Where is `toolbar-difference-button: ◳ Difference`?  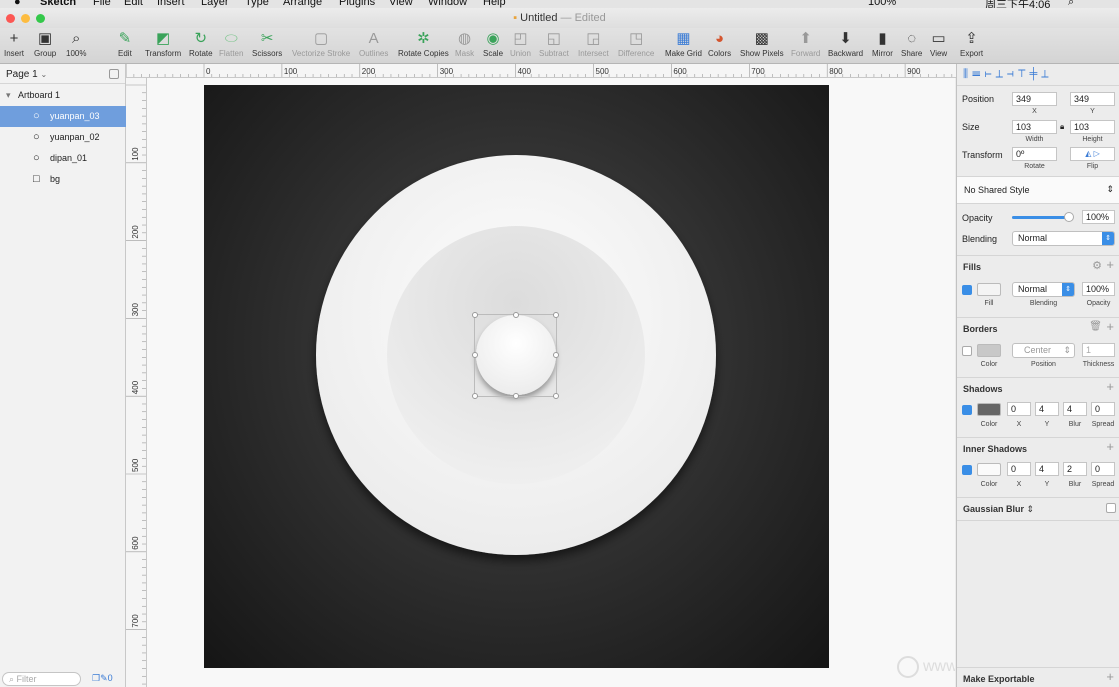
toolbar-difference-button: ◳ Difference is located at coordinates (636, 46).